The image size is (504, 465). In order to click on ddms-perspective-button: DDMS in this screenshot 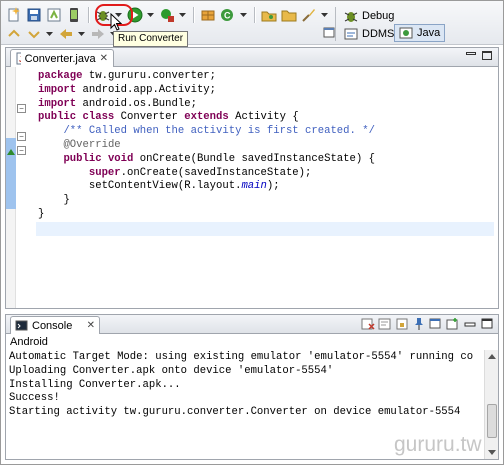, I will do `click(369, 34)`.